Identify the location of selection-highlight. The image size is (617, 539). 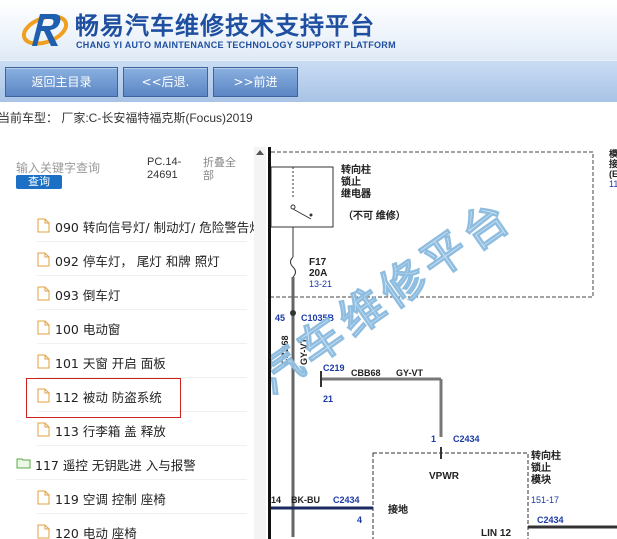
(103, 398).